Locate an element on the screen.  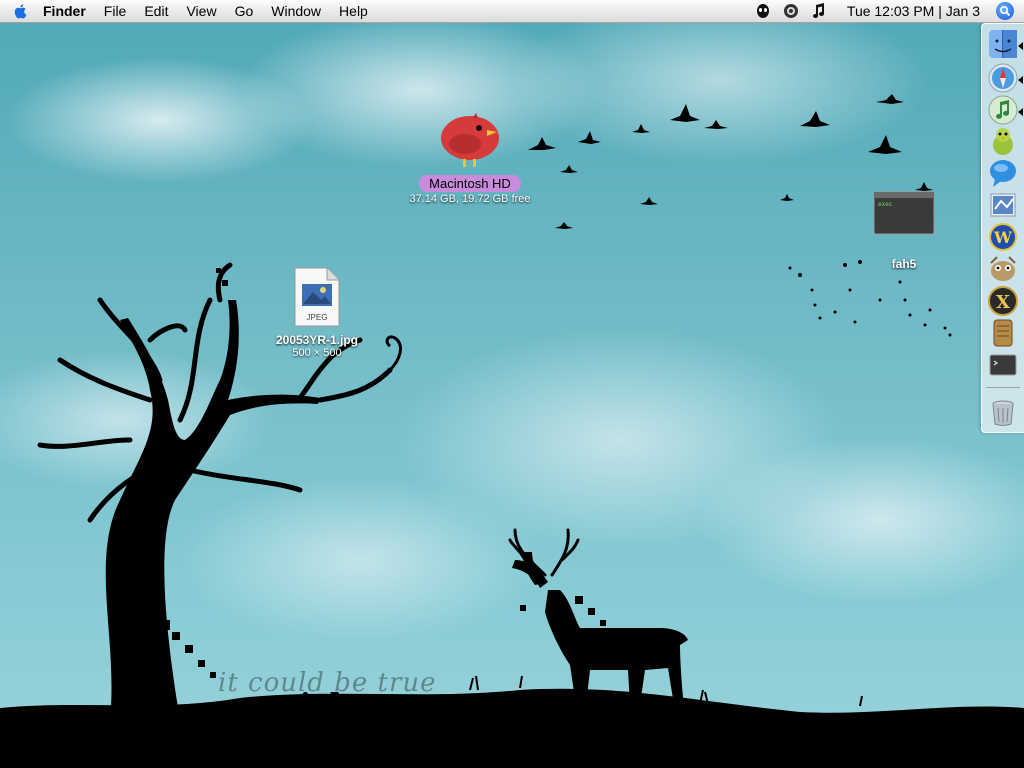
gimp-icon is located at coordinates (1003, 269).